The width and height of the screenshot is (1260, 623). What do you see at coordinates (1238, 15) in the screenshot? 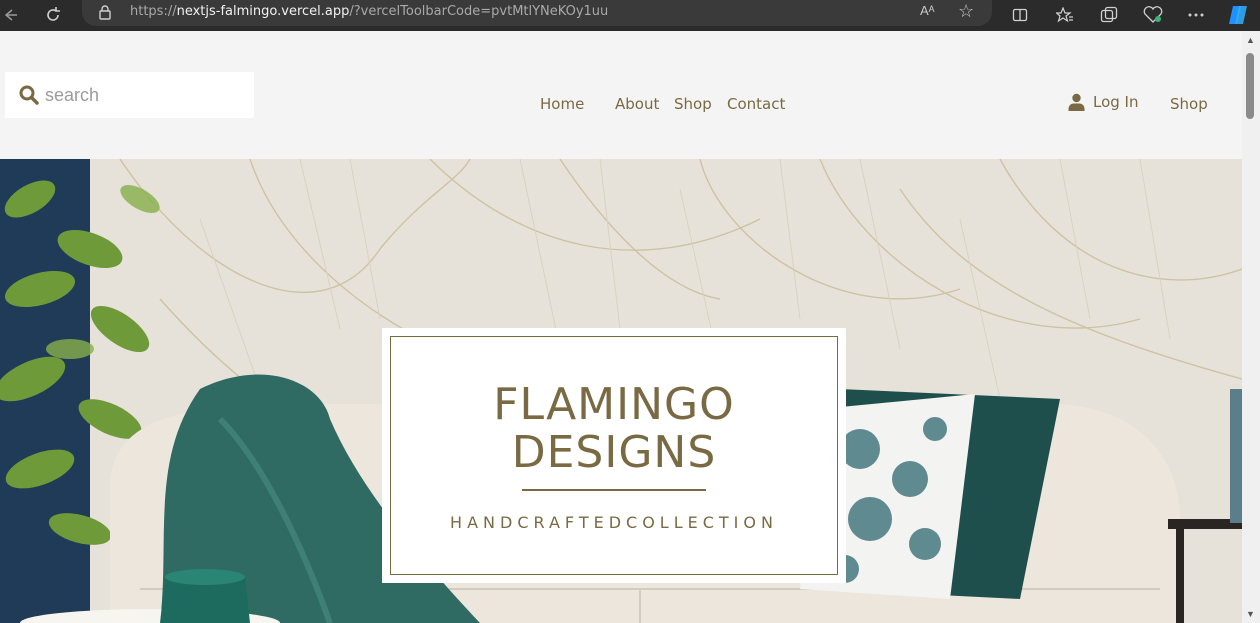
I see `copilot-icon` at bounding box center [1238, 15].